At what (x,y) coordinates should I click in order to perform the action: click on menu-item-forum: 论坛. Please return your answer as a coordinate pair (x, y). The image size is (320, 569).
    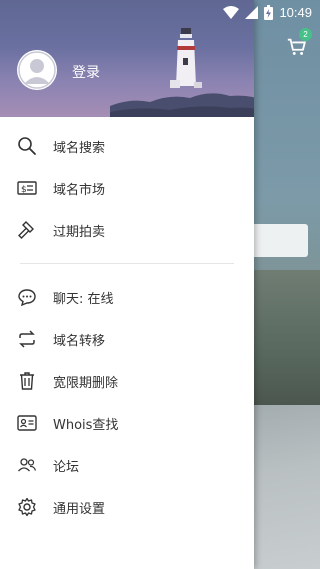
    Looking at the image, I should click on (127, 465).